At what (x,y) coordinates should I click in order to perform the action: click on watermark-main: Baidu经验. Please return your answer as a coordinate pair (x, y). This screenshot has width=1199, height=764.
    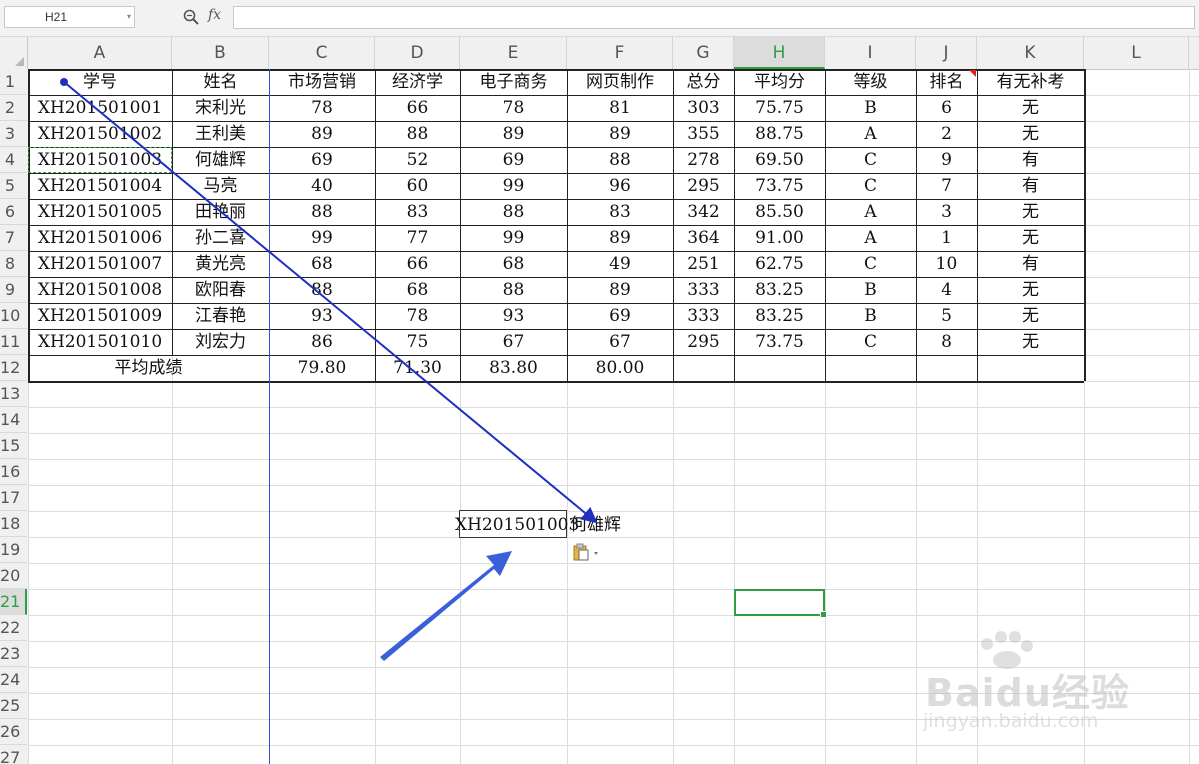
    Looking at the image, I should click on (1027, 693).